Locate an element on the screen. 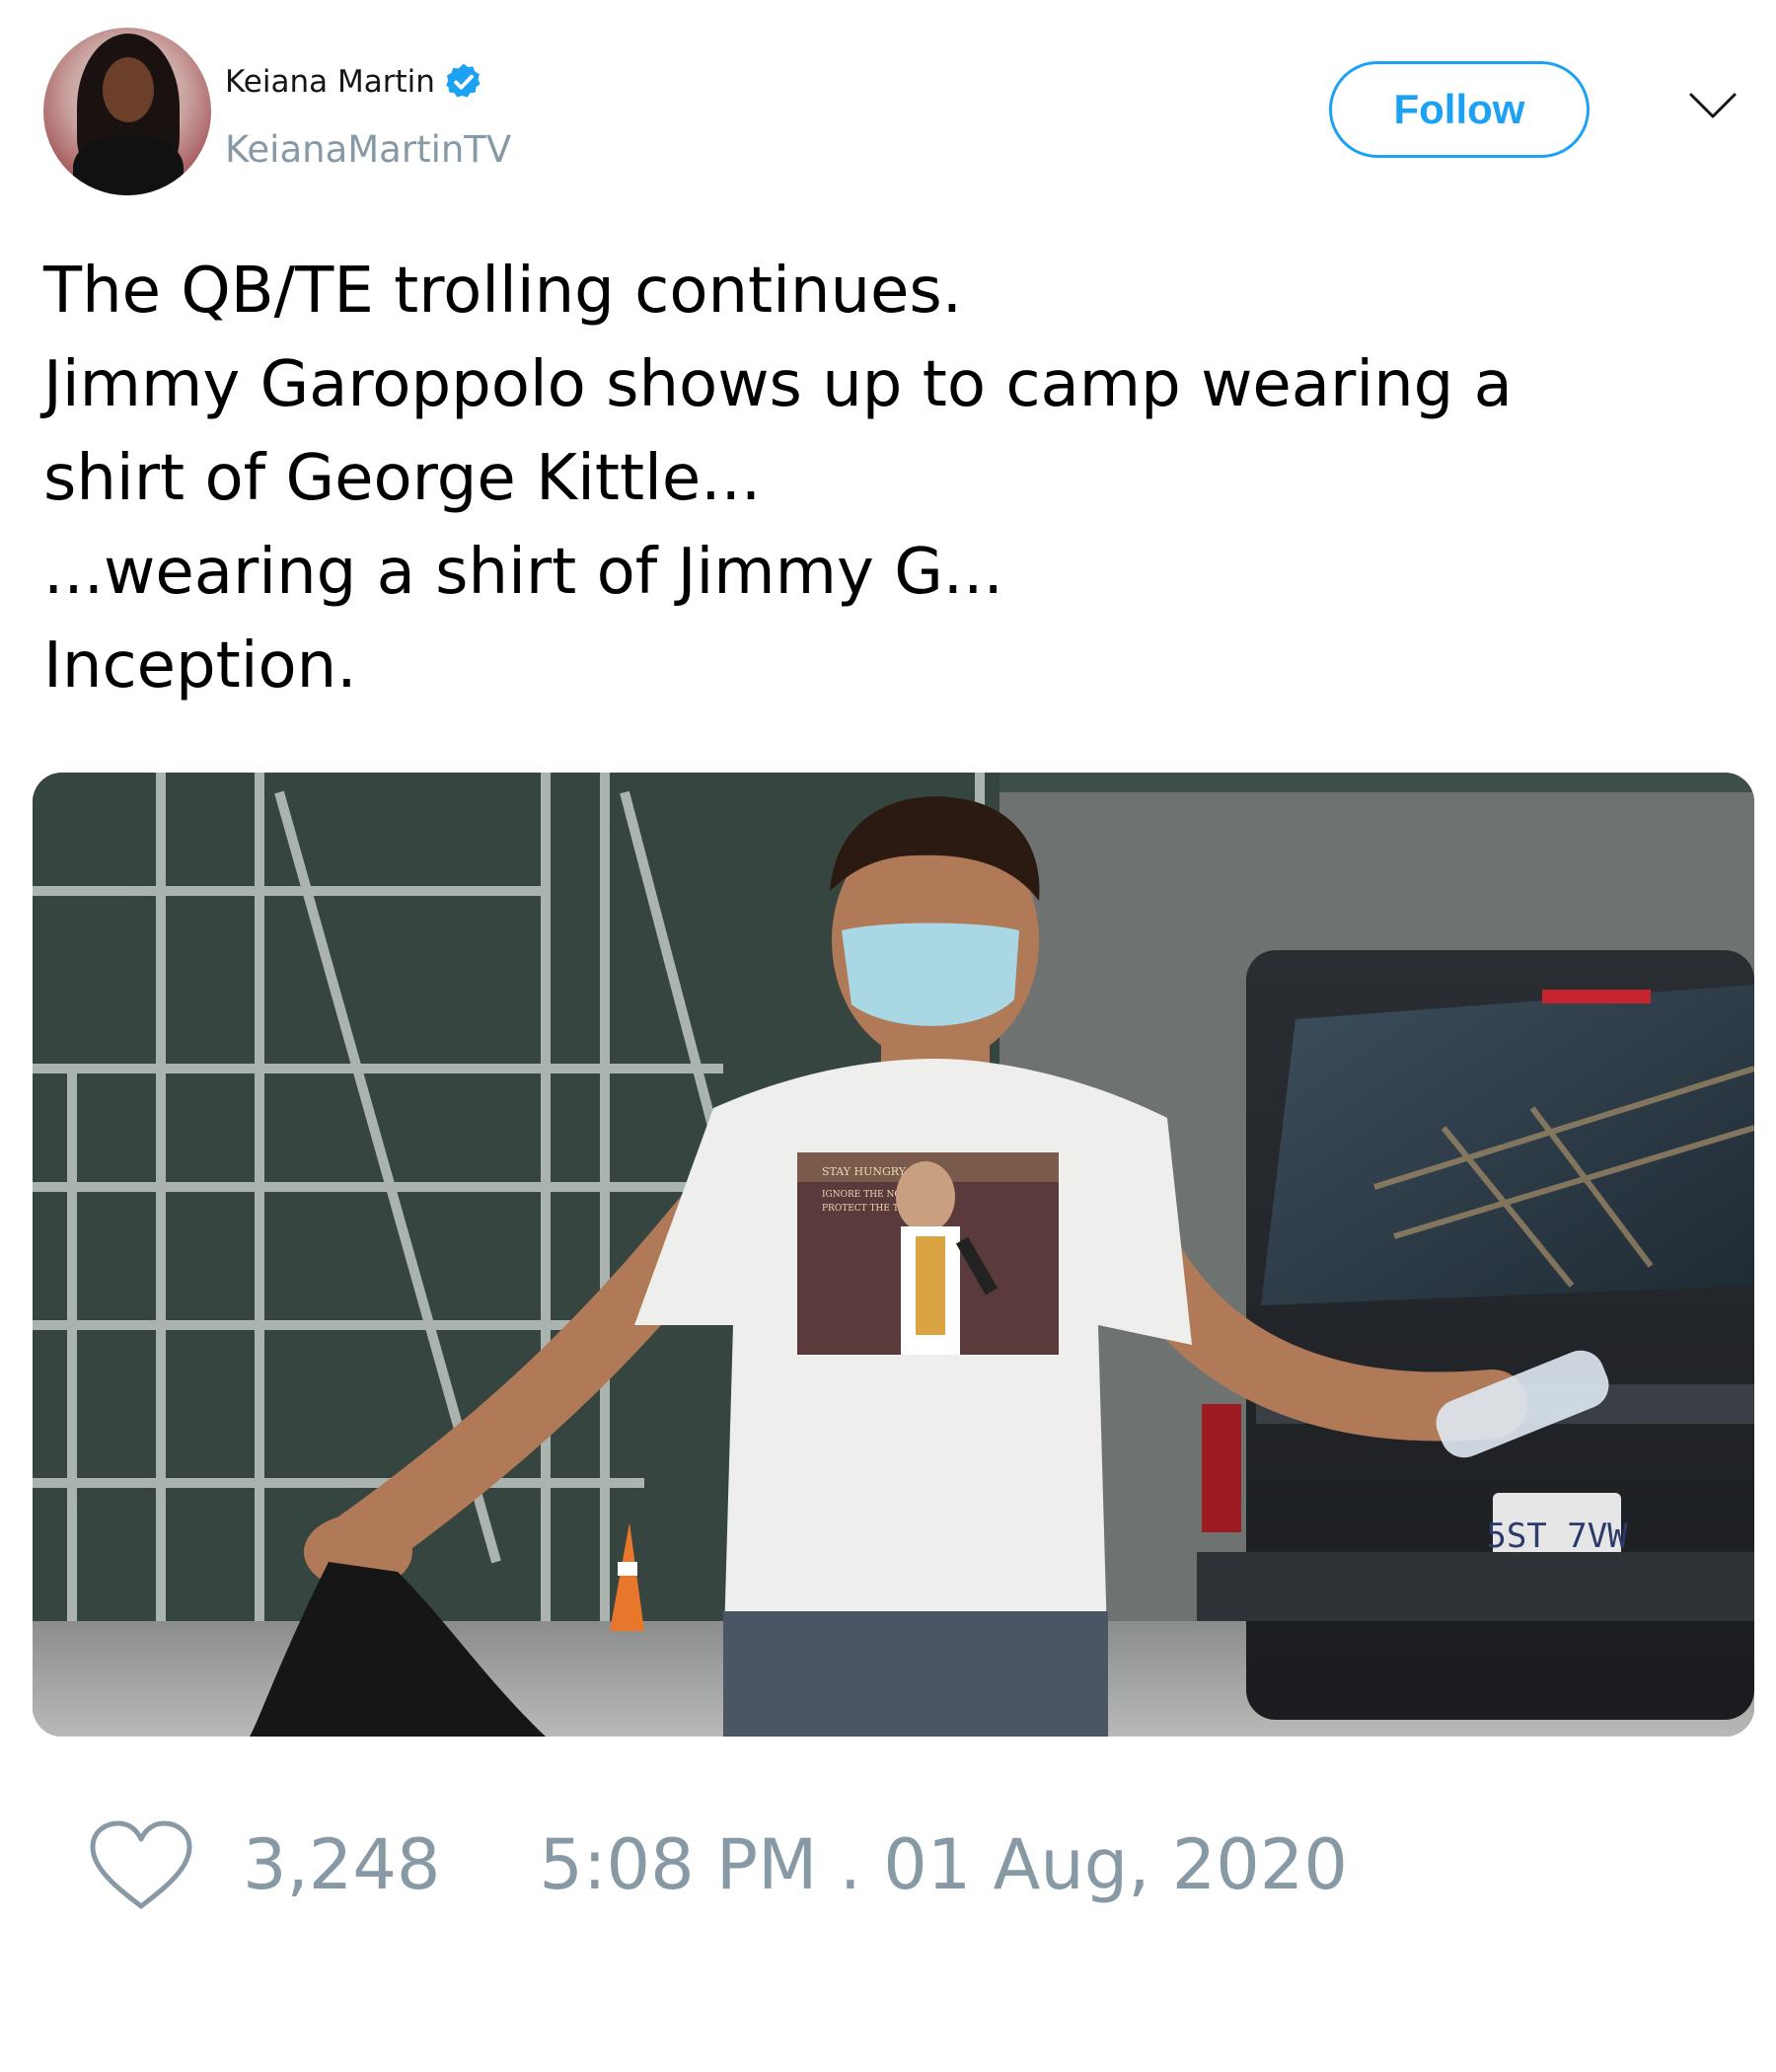  follow-button: Follow is located at coordinates (1460, 110).